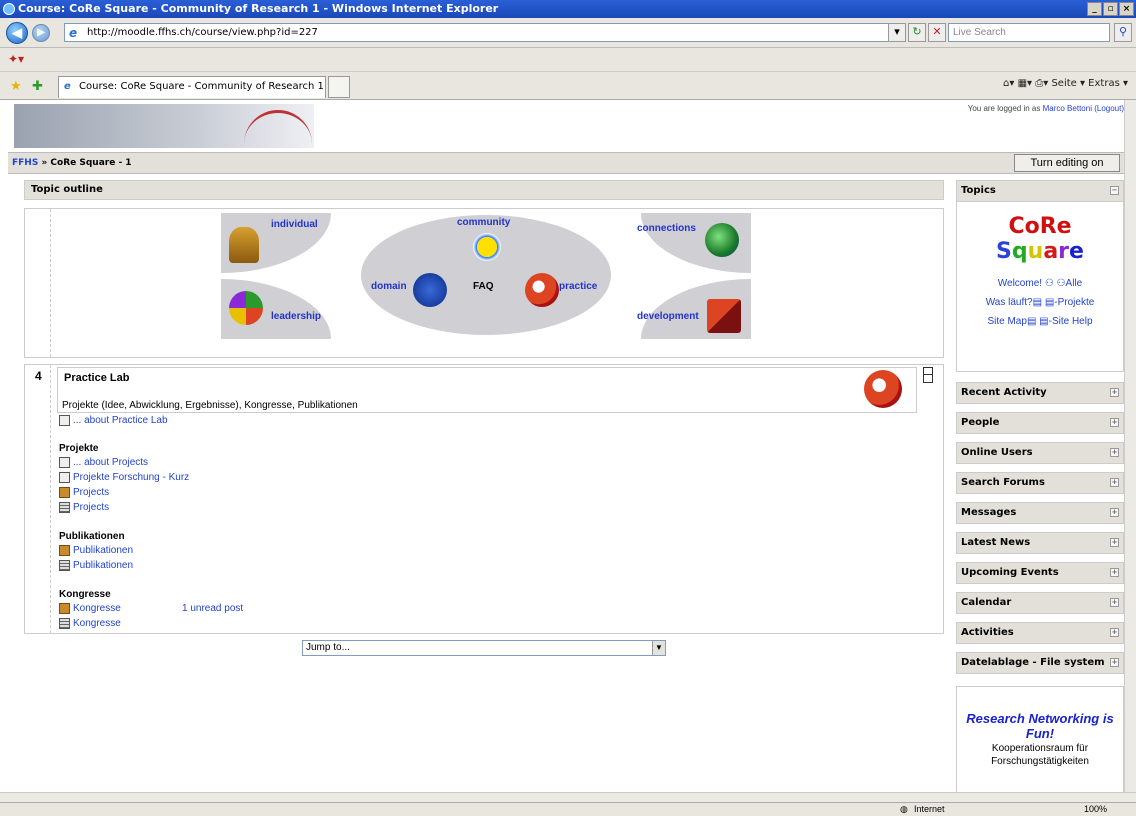 The image size is (1136, 816). Describe the element at coordinates (483, 222) in the screenshot. I see `map-link-community: community` at that location.